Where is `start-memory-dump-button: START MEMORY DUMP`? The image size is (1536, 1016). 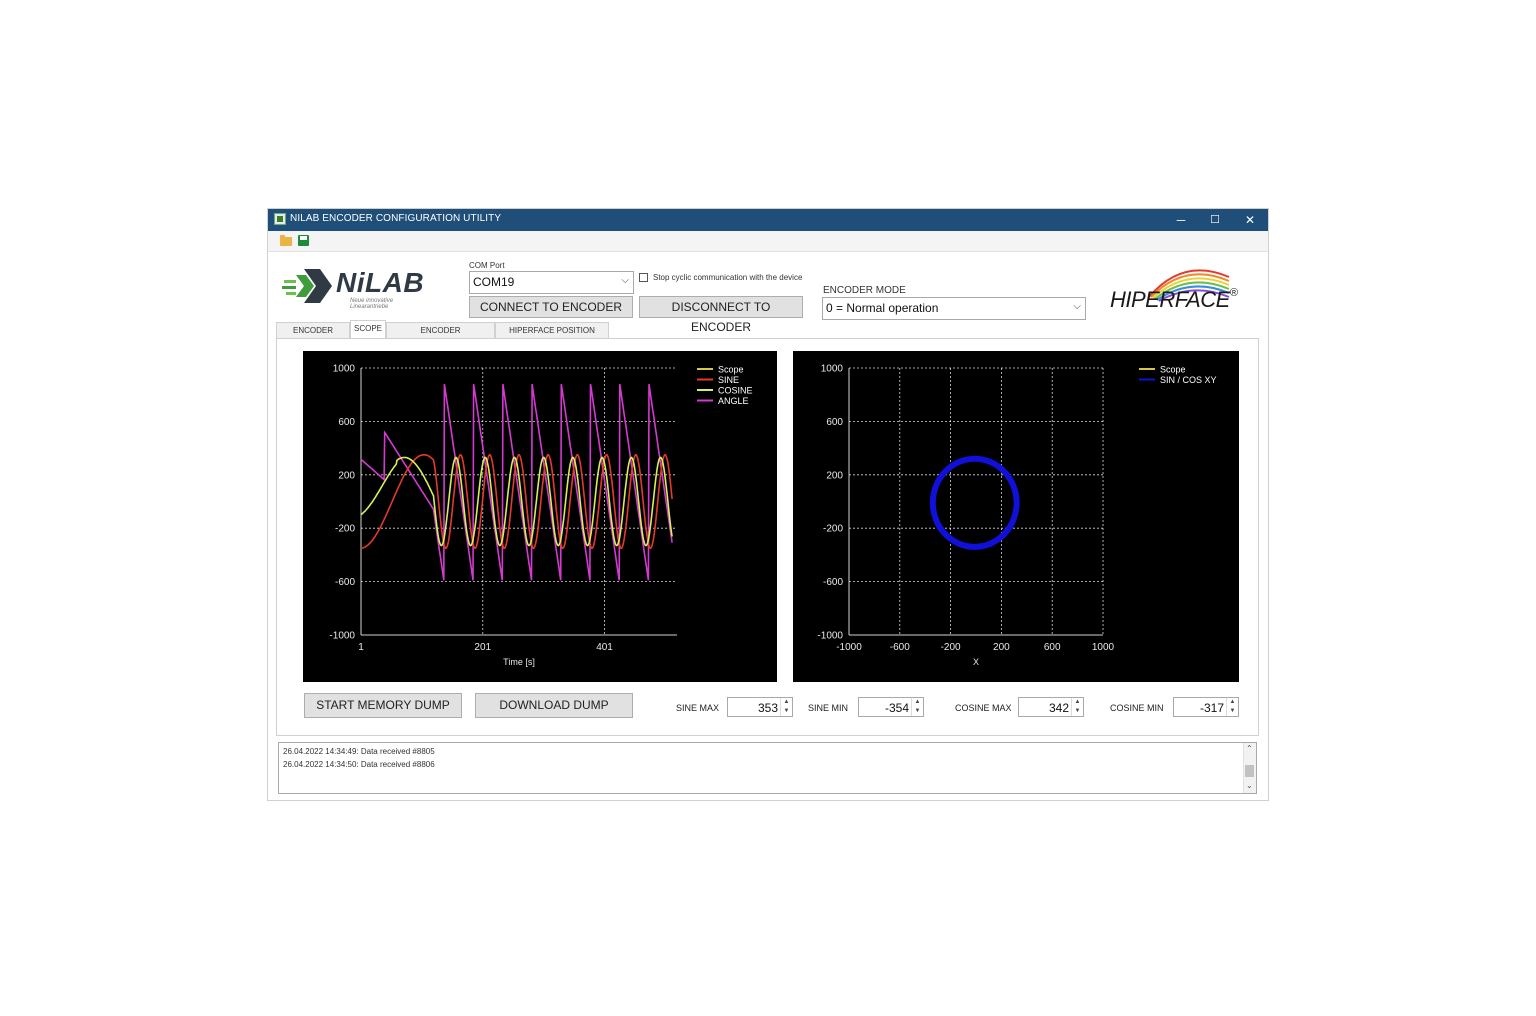 start-memory-dump-button: START MEMORY DUMP is located at coordinates (383, 705).